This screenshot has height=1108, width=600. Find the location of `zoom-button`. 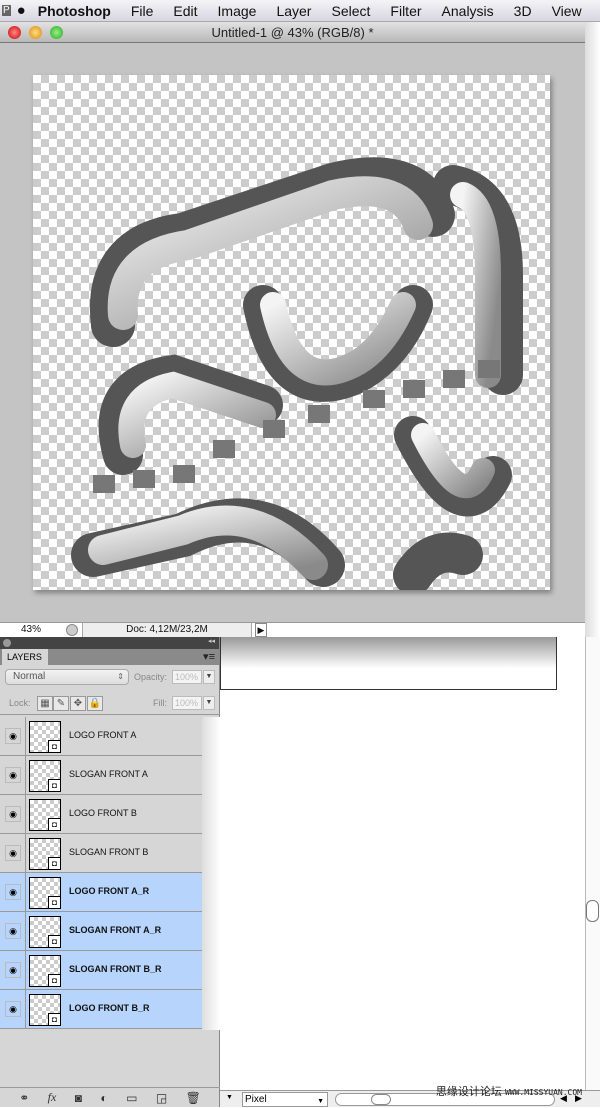

zoom-button is located at coordinates (56, 32).